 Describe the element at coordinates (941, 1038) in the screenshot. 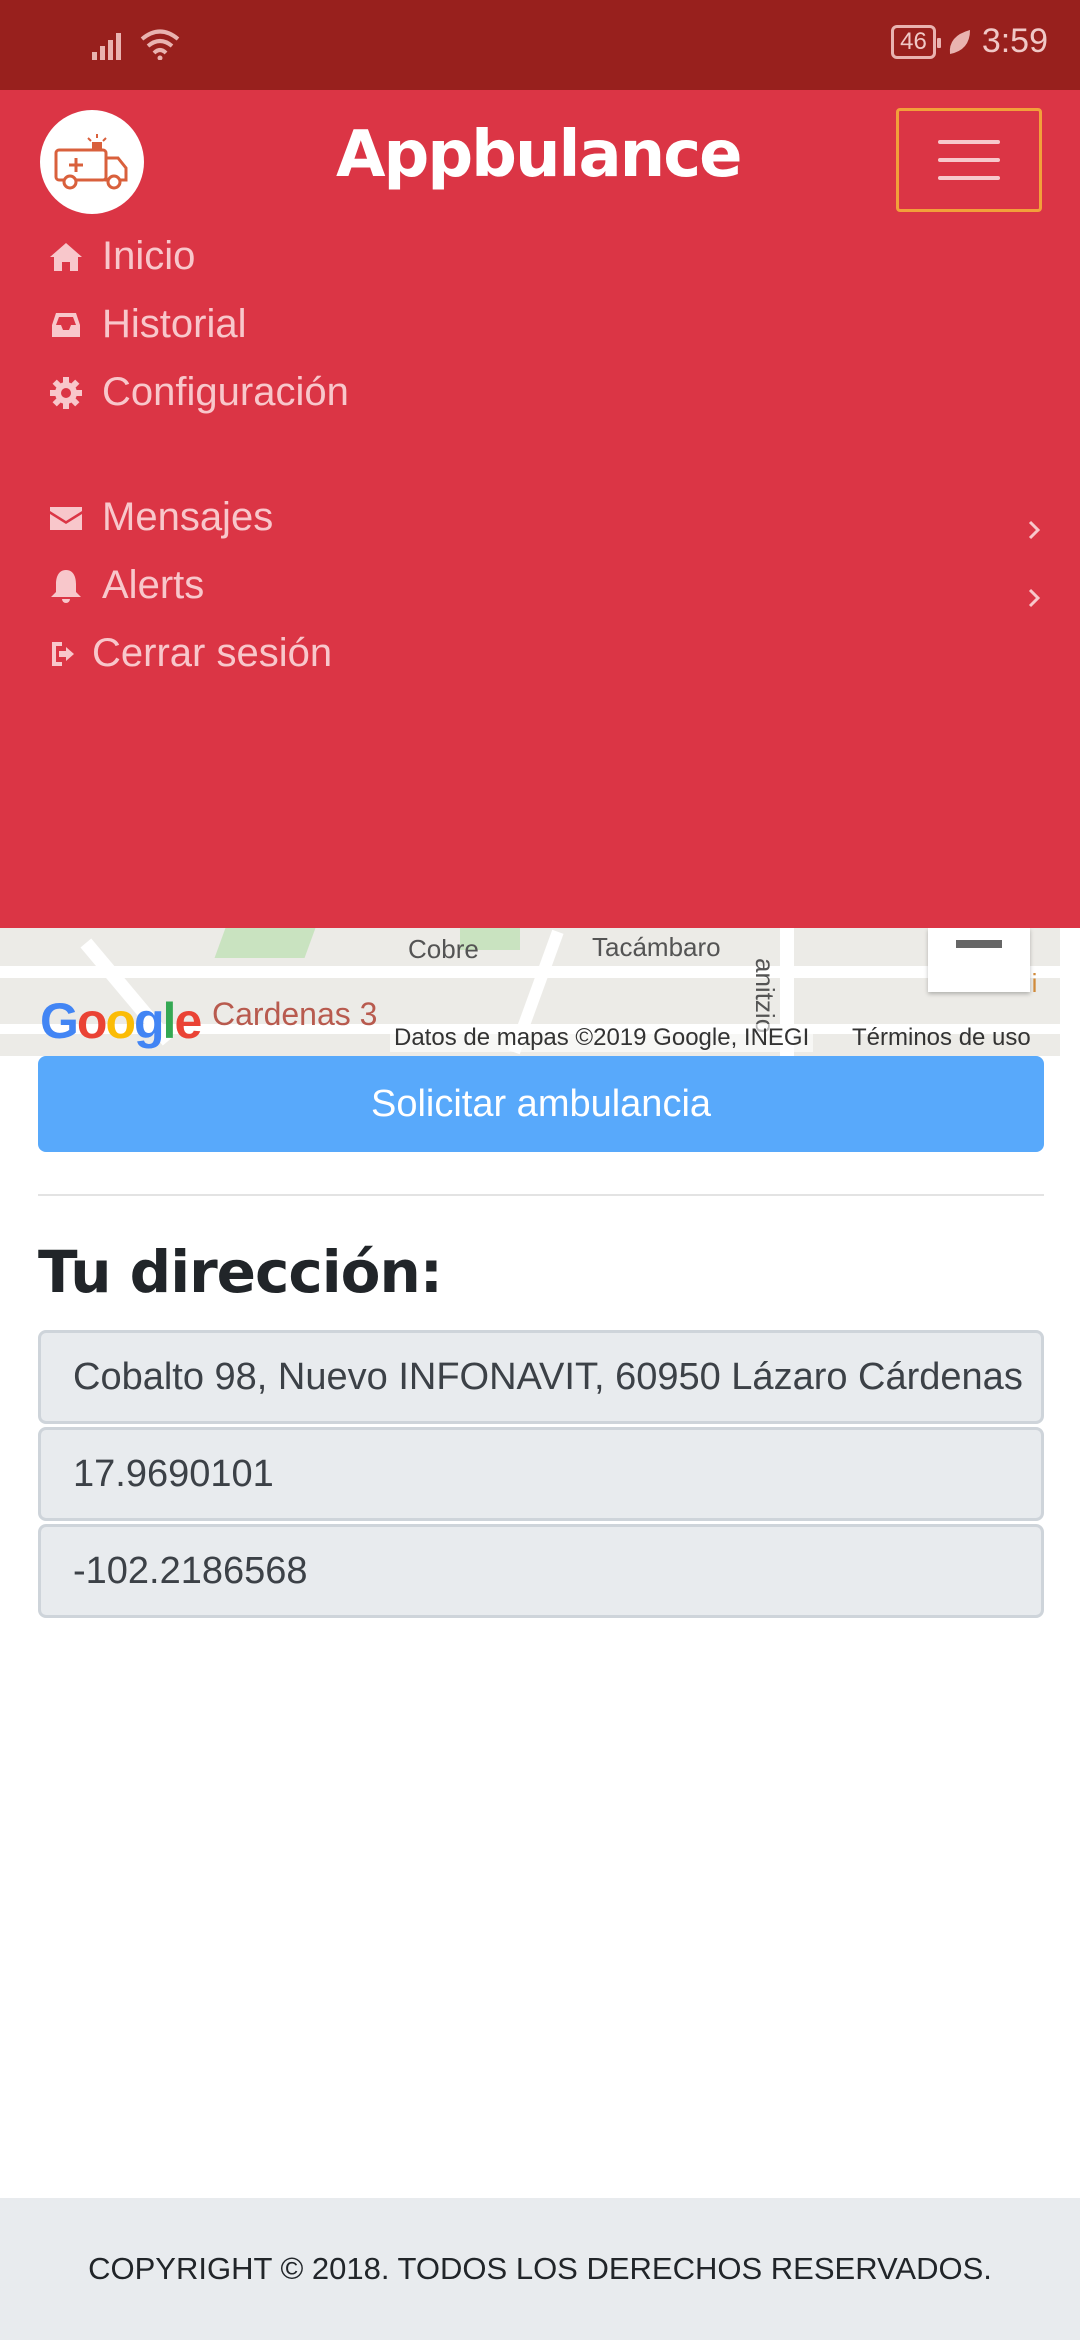

I see `map-terms-link: Términos de uso` at that location.